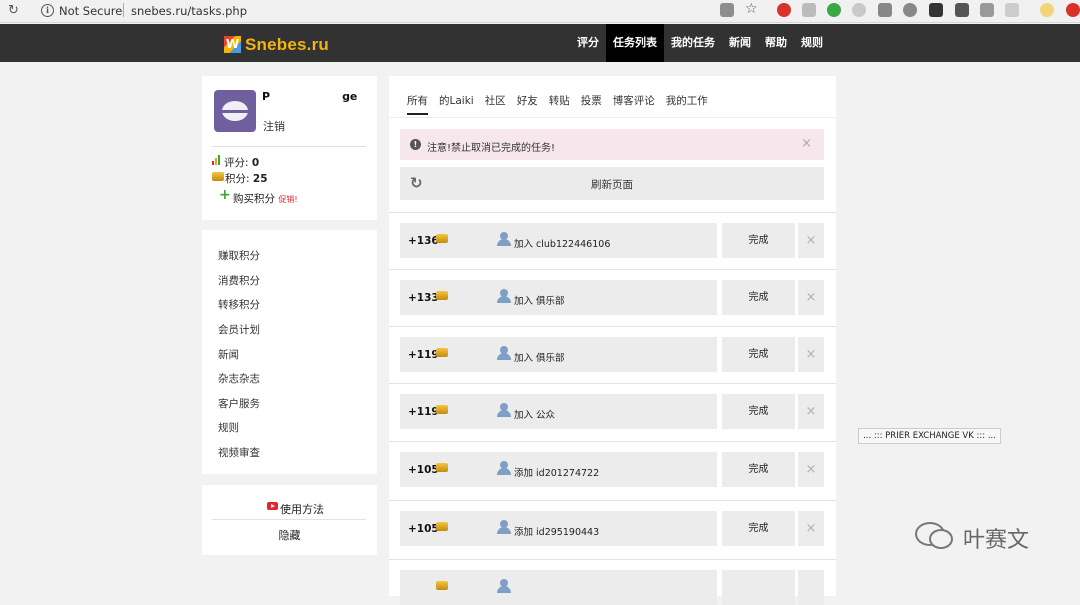 The image size is (1080, 605). Describe the element at coordinates (727, 10) in the screenshot. I see `translate-icon` at that location.